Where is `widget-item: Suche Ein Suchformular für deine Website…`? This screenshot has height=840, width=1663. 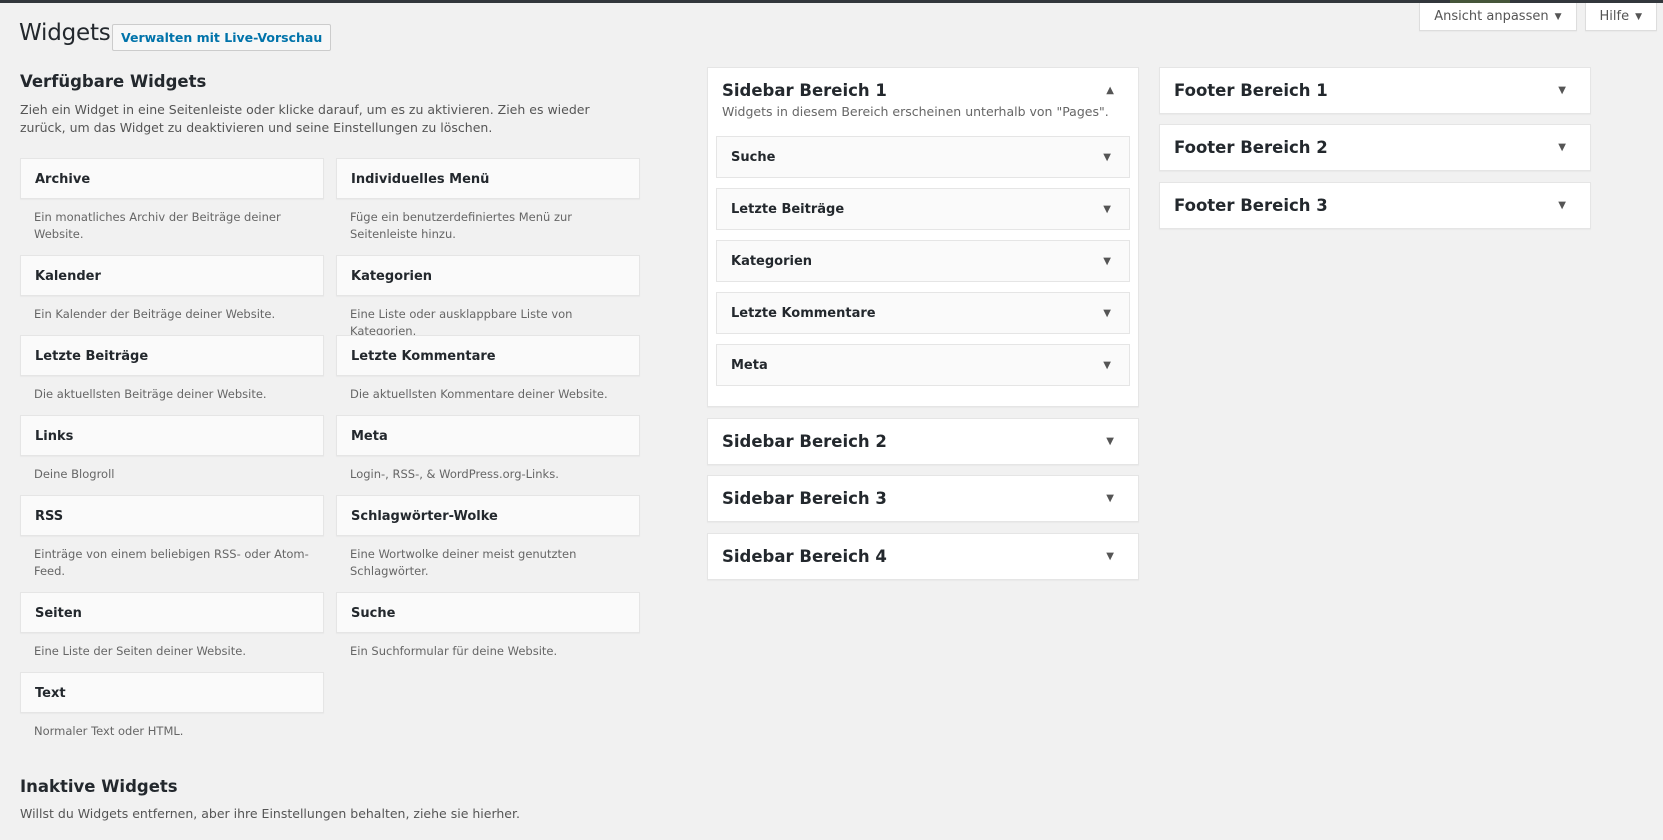 widget-item: Suche Ein Suchformular für deine Website… is located at coordinates (488, 626).